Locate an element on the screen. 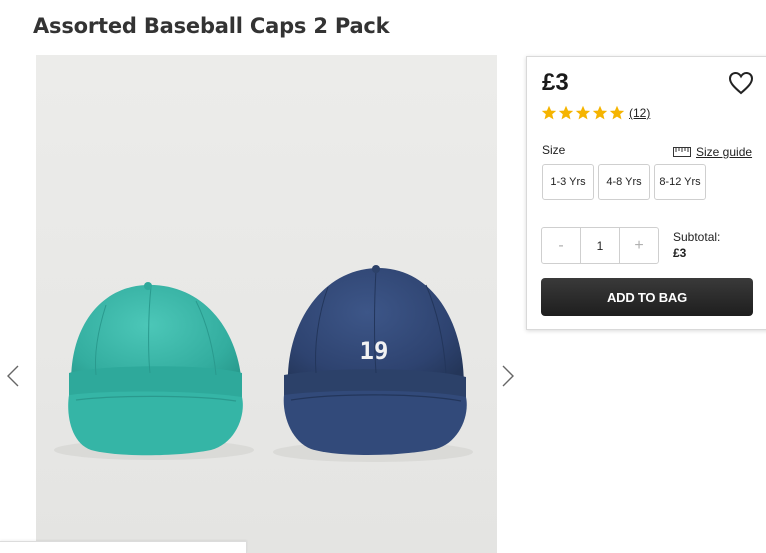  quantity-stepper: - 1 + is located at coordinates (600, 245).